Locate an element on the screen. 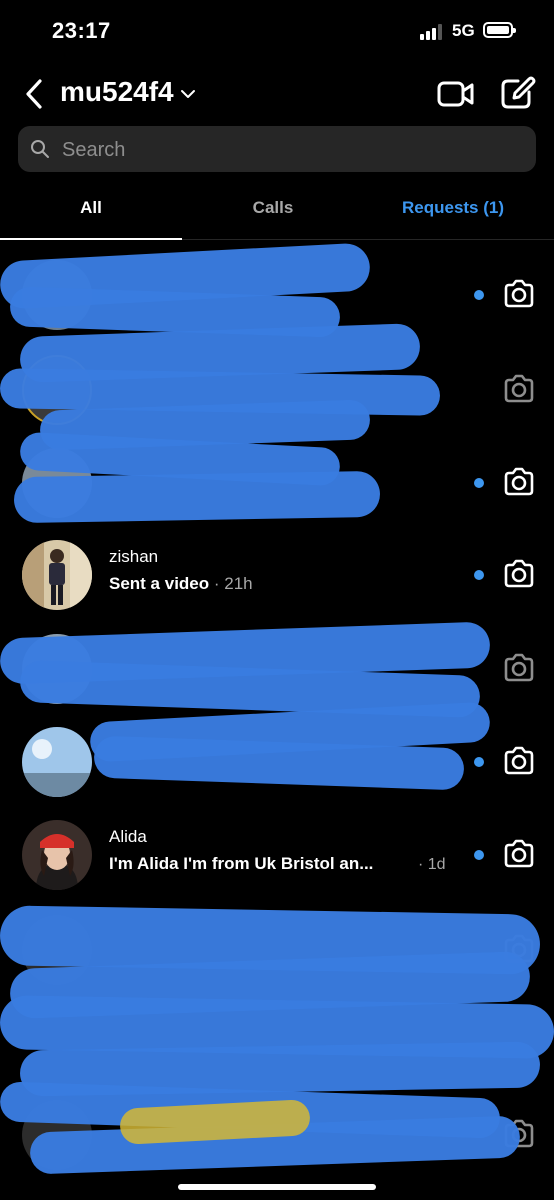 Image resolution: width=554 pixels, height=1200 pixels. message-time: · 1d is located at coordinates (432, 864).